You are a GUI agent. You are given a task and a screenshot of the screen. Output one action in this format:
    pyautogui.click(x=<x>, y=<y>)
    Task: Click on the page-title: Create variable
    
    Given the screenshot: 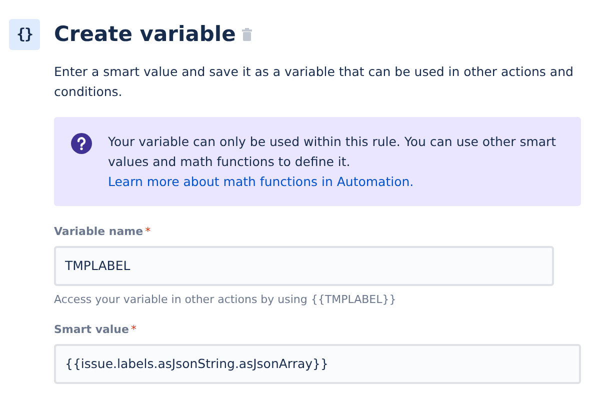 What is the action you would take?
    pyautogui.click(x=145, y=34)
    